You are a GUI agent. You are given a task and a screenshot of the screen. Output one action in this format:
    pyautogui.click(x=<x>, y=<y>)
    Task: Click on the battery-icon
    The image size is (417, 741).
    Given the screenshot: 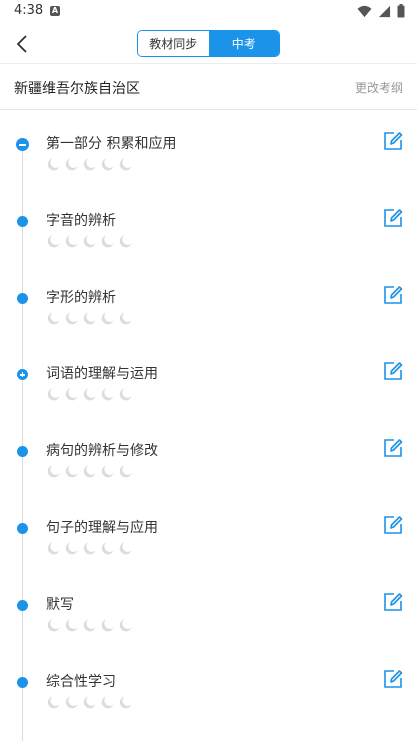 What is the action you would take?
    pyautogui.click(x=401, y=11)
    